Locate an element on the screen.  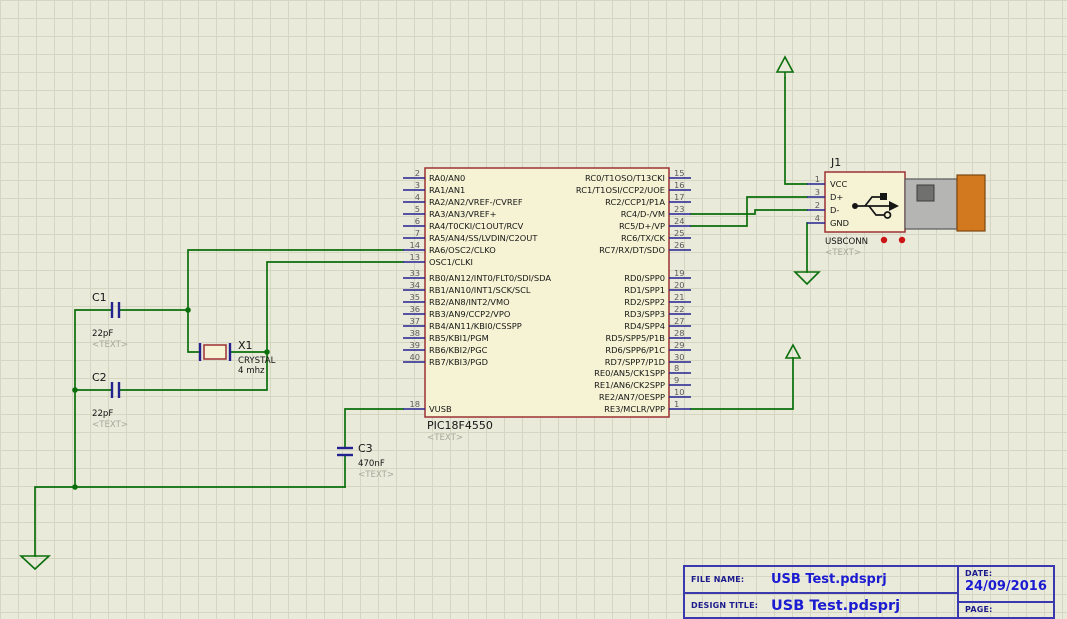
chip-pin-name: RE0/AN5/CK1SPP is located at coordinates (629, 373).